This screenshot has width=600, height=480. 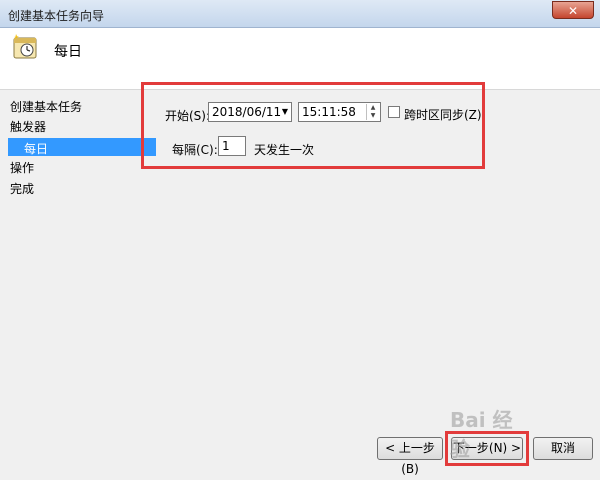 What do you see at coordinates (46, 107) in the screenshot?
I see `step-create-basic-task: 创建基本任务` at bounding box center [46, 107].